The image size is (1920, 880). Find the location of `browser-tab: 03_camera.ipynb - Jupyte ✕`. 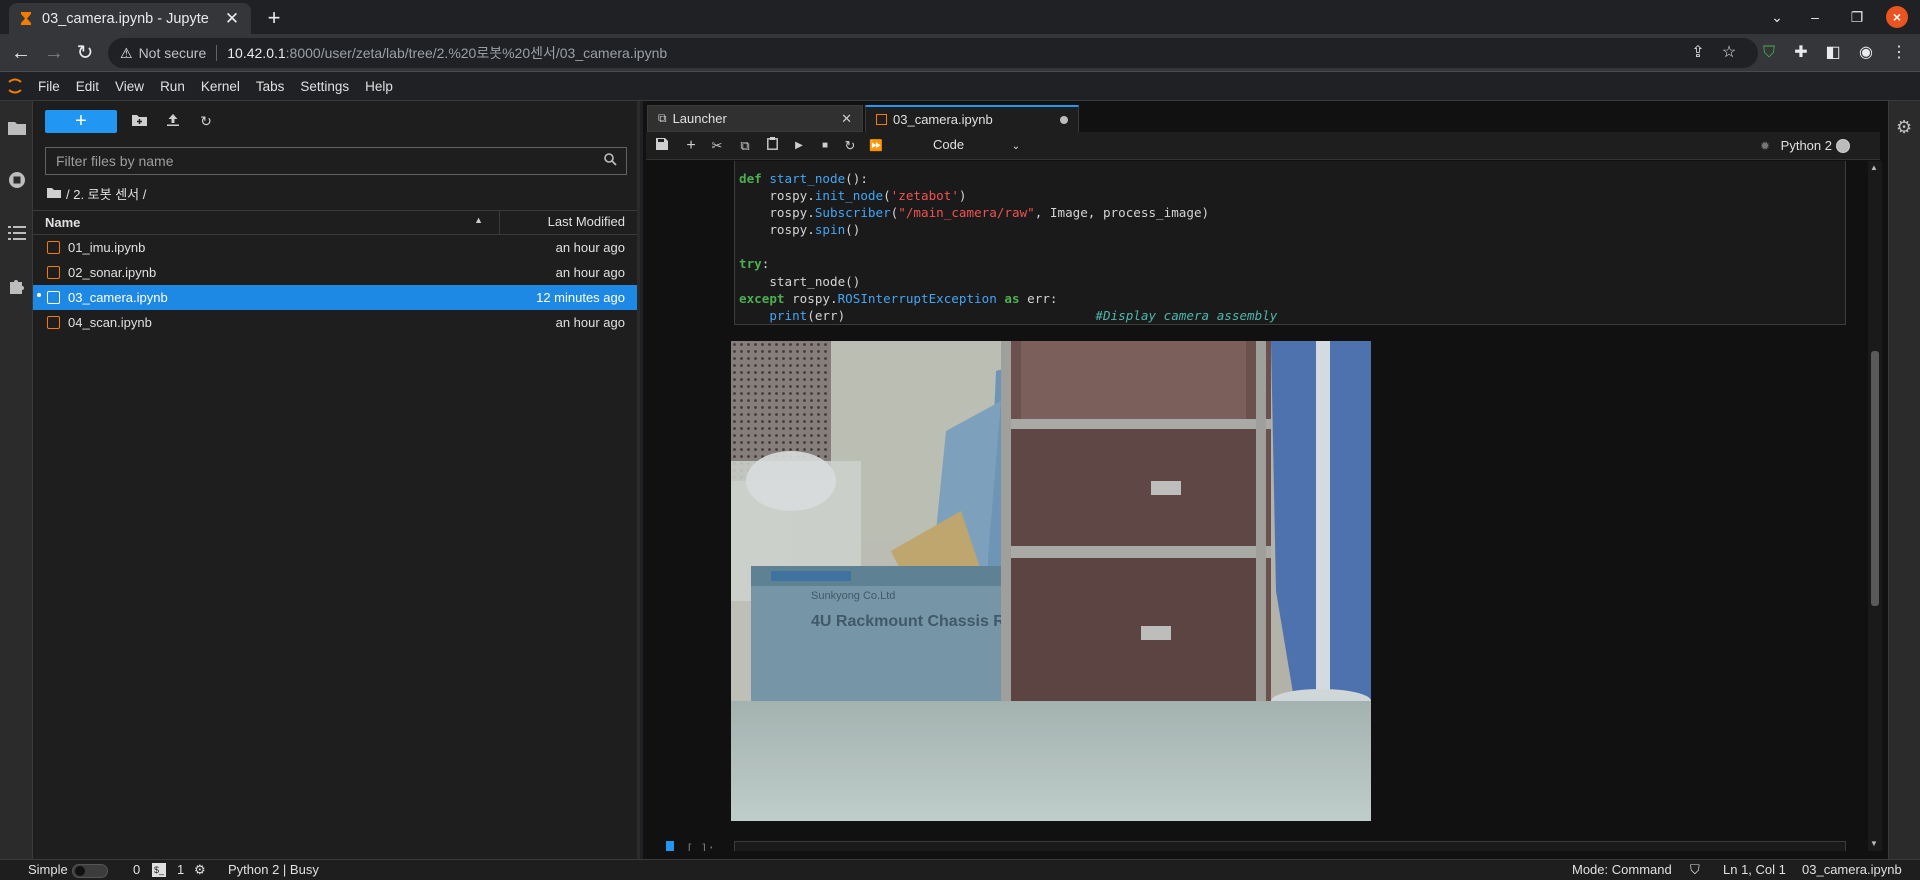

browser-tab: 03_camera.ipynb - Jupyte ✕ is located at coordinates (130, 18).